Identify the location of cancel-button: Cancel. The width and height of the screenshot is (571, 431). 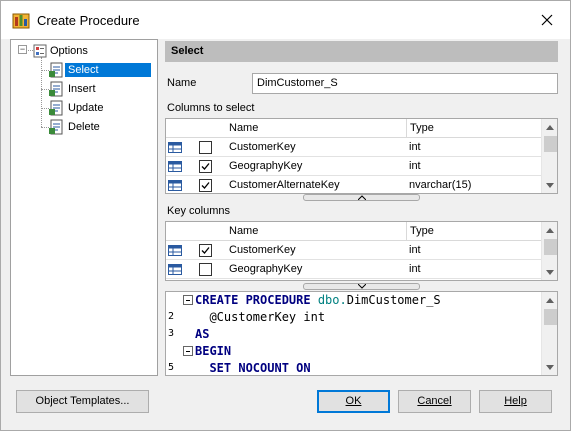
(434, 401).